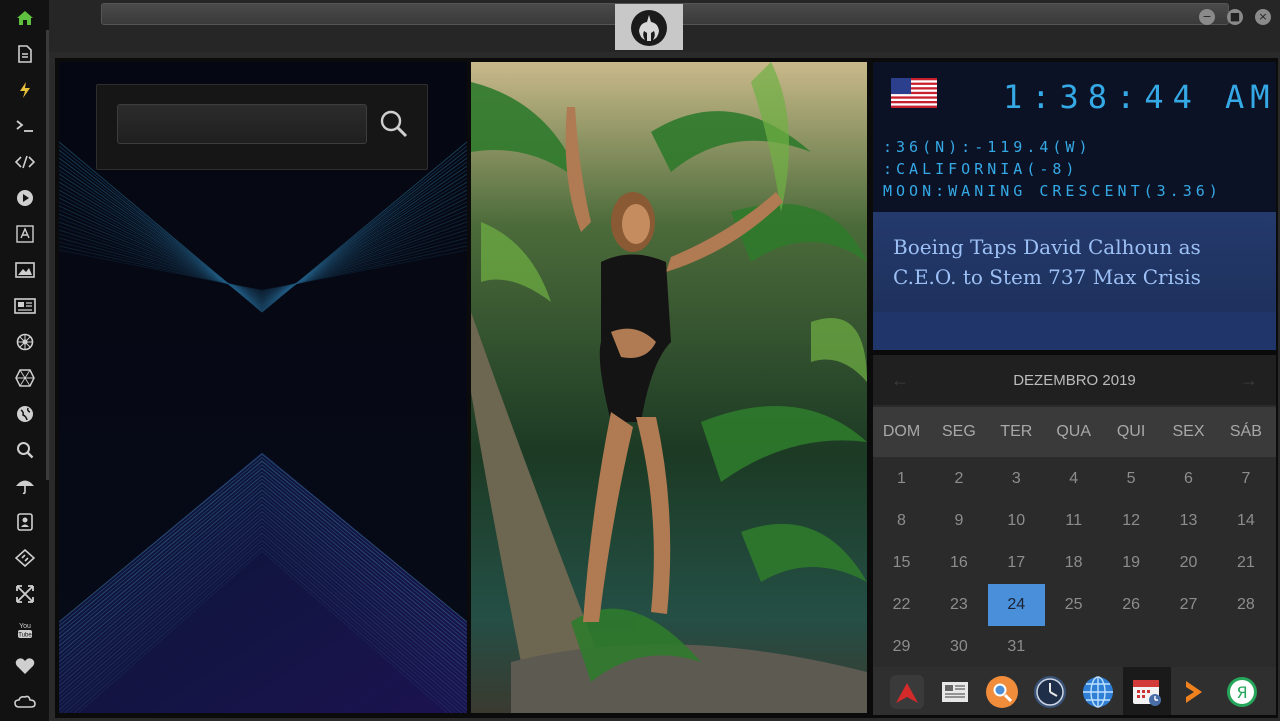 The height and width of the screenshot is (721, 1280). Describe the element at coordinates (901, 431) in the screenshot. I see `weekday-dom: DOM` at that location.